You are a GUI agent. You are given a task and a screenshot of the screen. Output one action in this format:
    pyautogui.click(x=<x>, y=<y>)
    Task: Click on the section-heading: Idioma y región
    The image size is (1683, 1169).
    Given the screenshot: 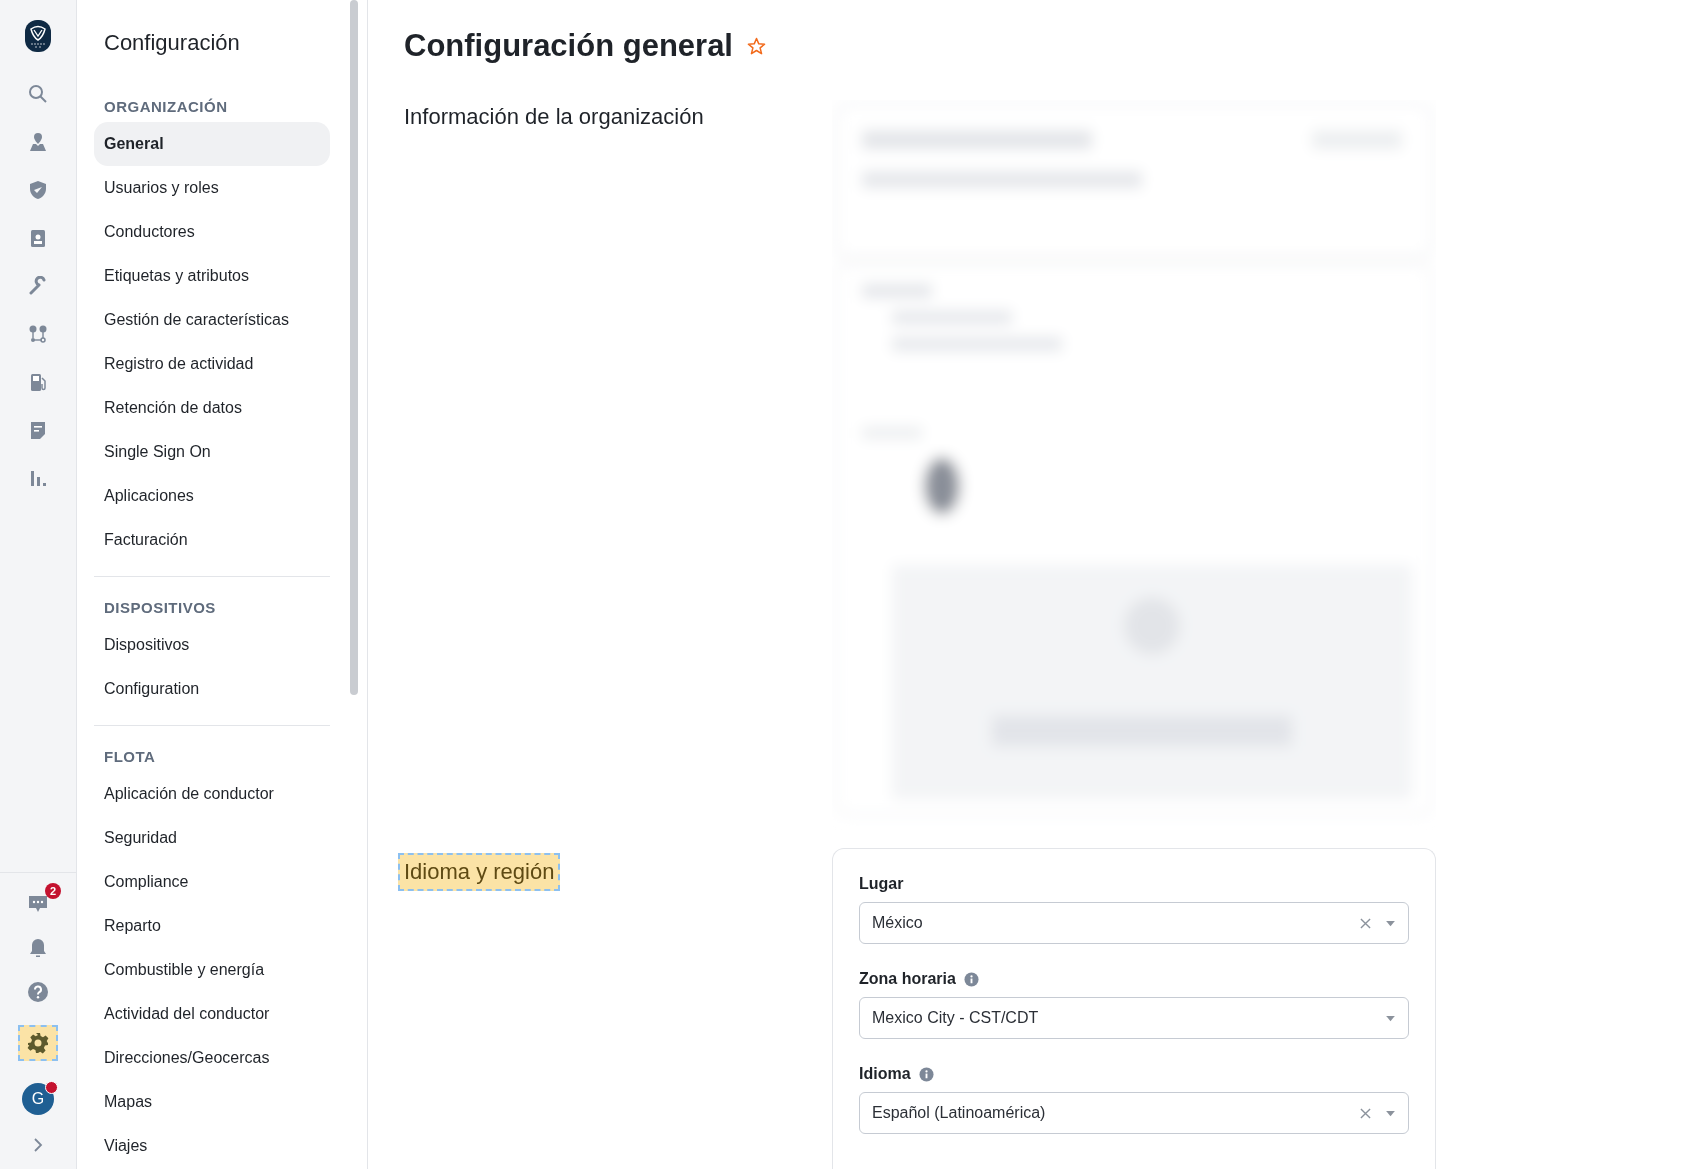 What is the action you would take?
    pyautogui.click(x=479, y=872)
    